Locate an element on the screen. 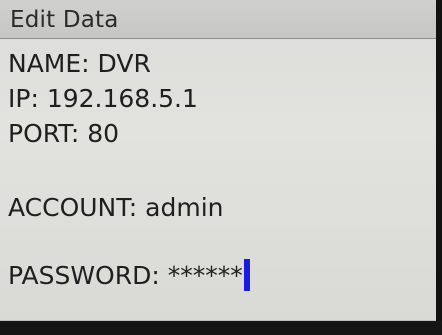 This screenshot has height=335, width=442. ip-label: IP: is located at coordinates (23, 98).